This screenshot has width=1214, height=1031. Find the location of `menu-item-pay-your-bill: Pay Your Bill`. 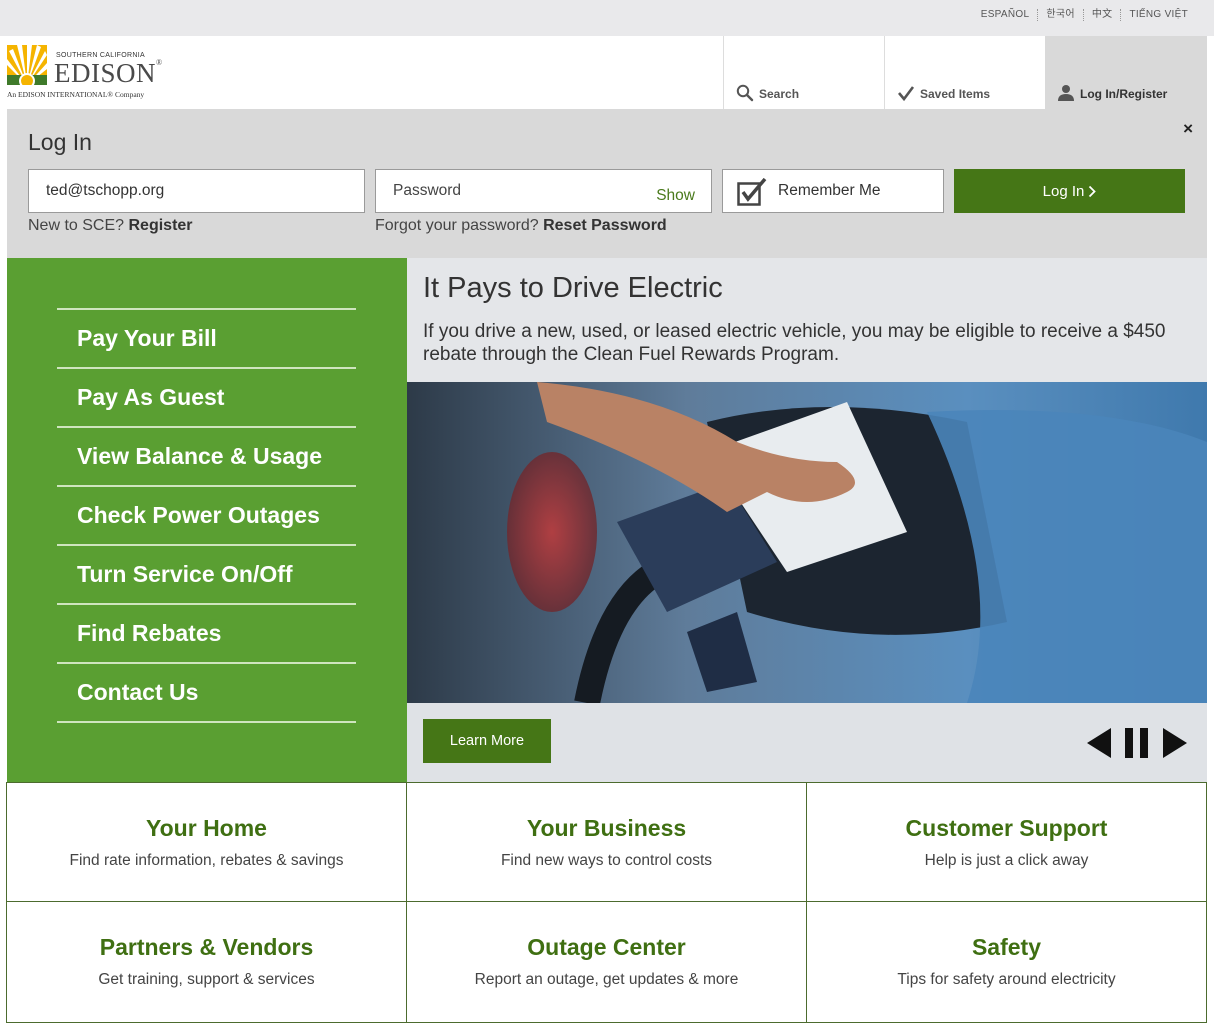

menu-item-pay-your-bill: Pay Your Bill is located at coordinates (206, 339).